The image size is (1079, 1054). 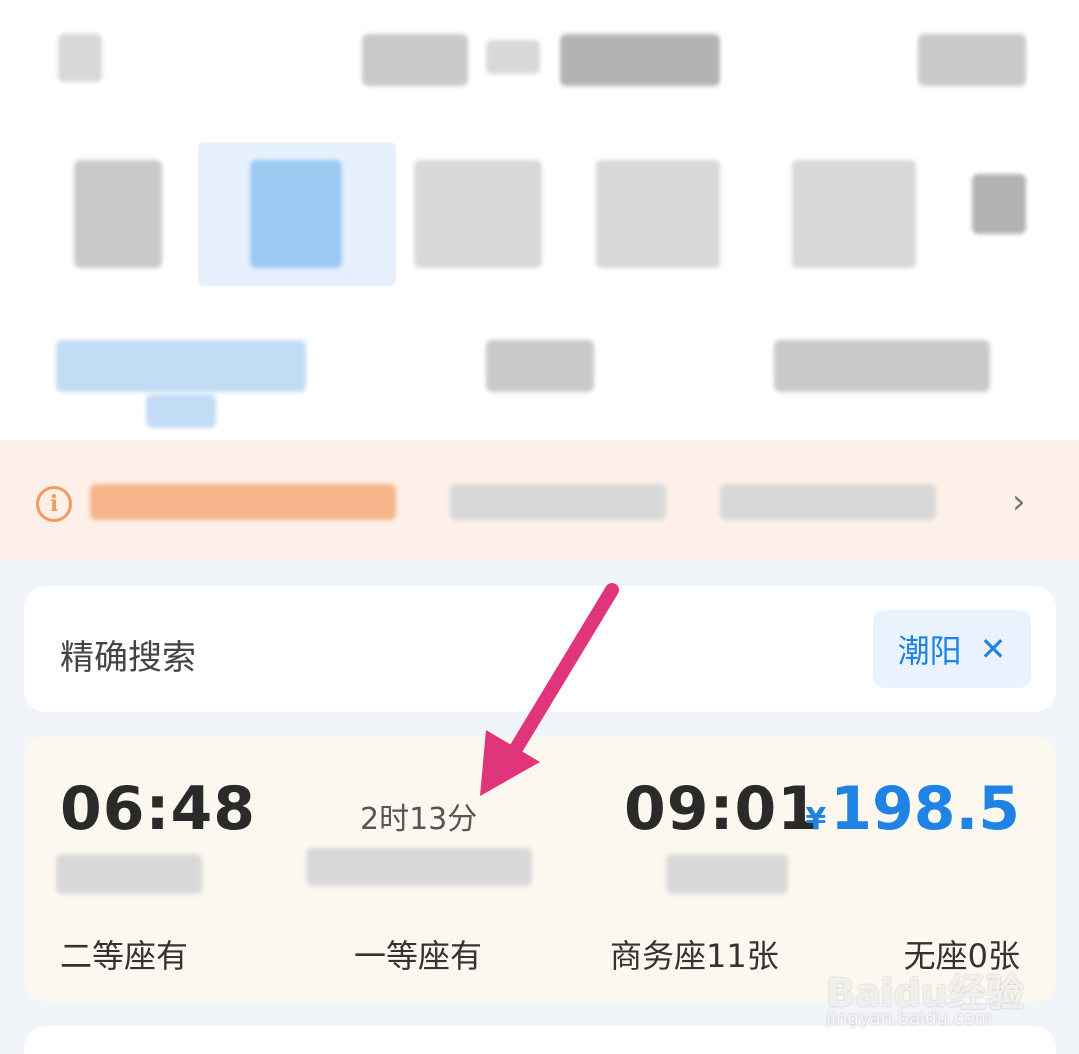 I want to click on annotation-arrow, so click(x=549, y=689).